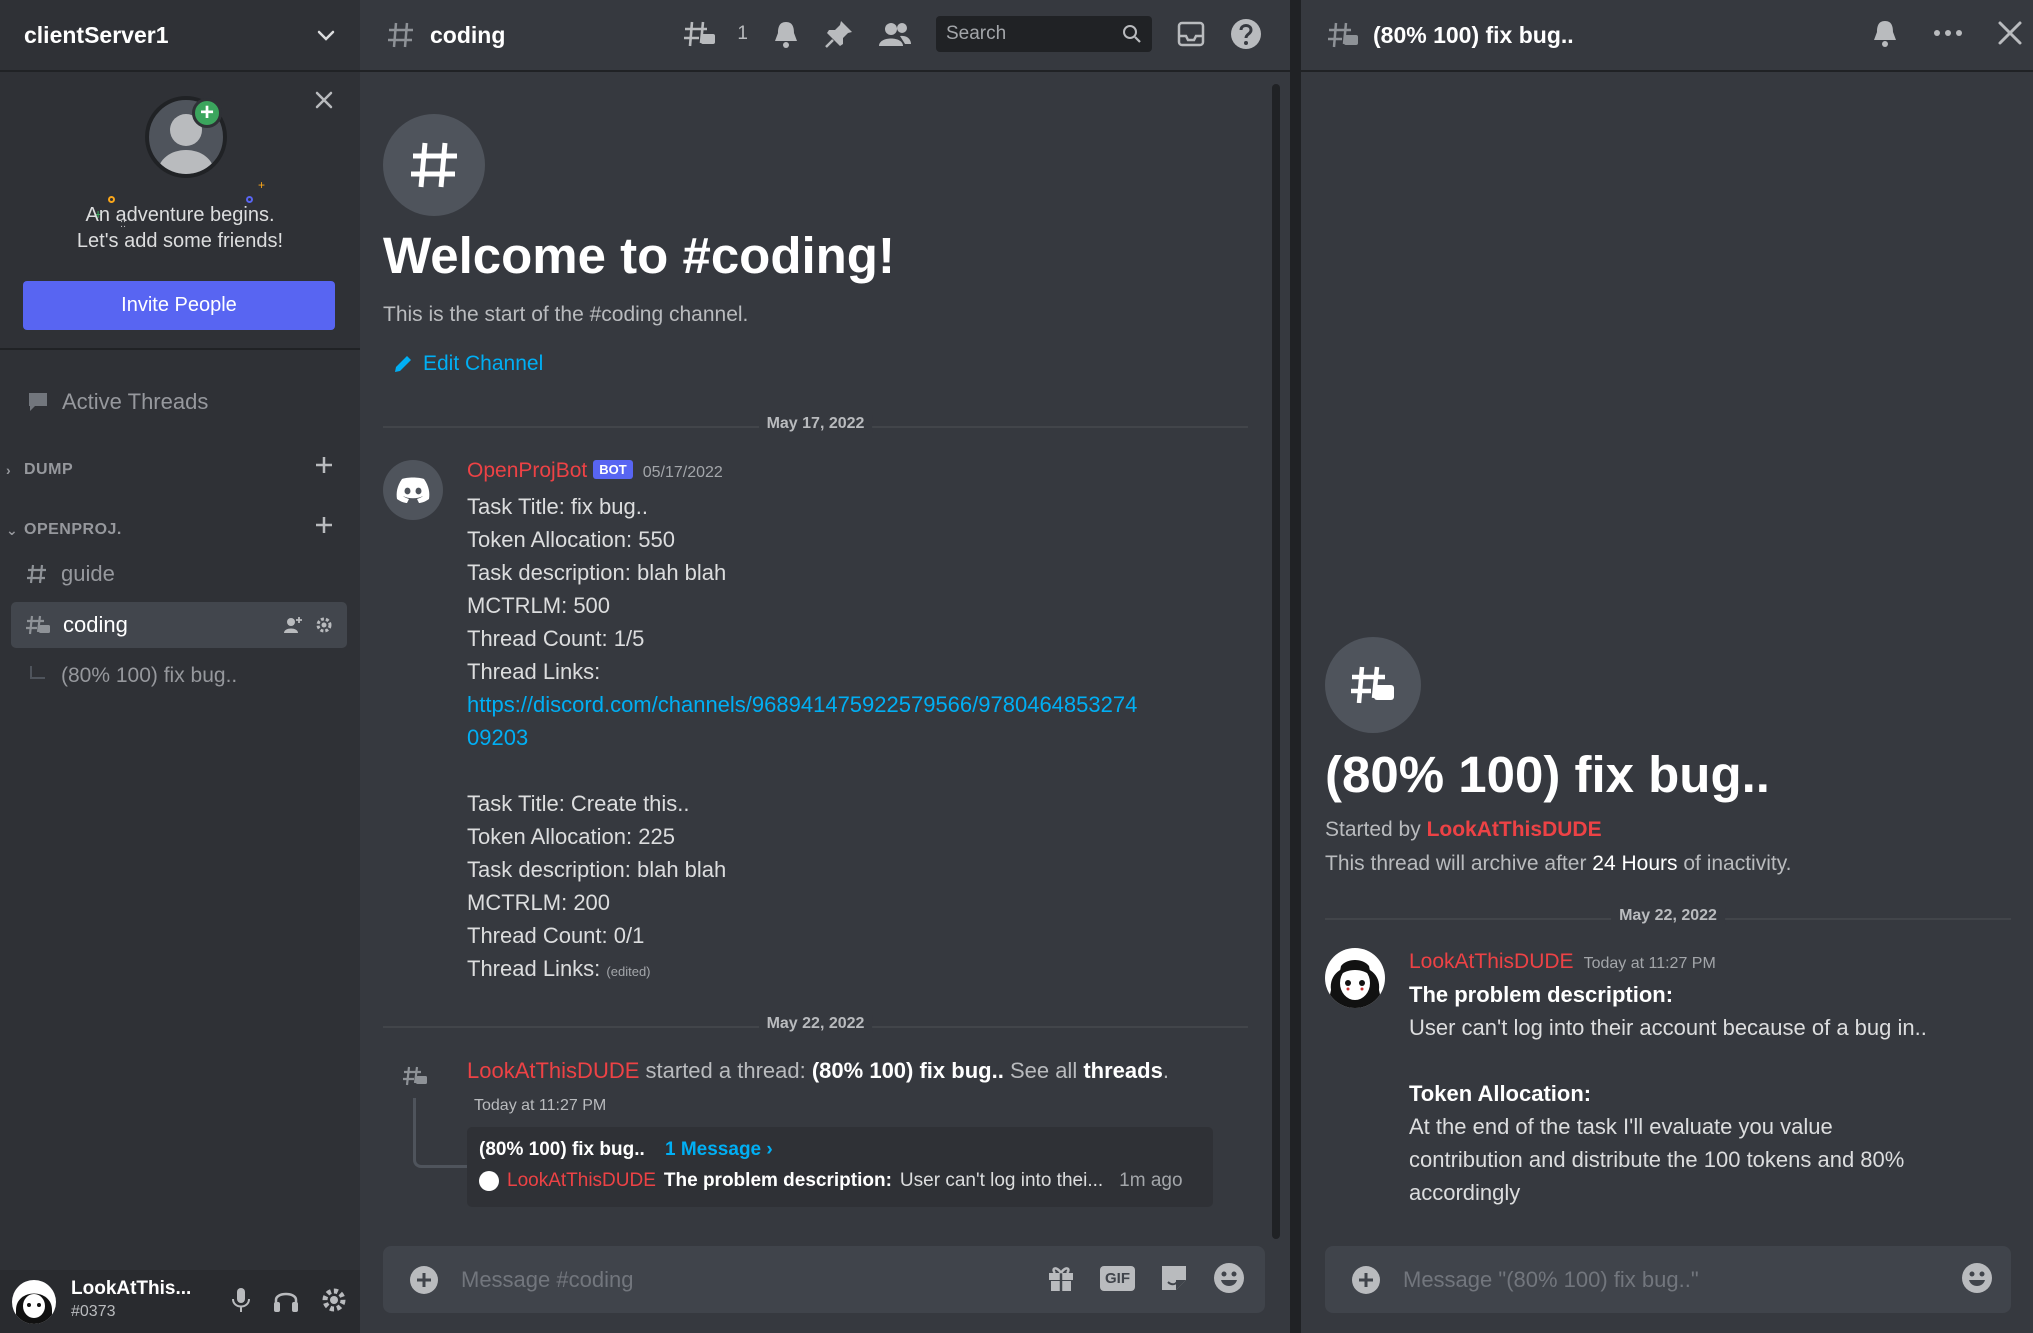  I want to click on more-options-icon, so click(1948, 33).